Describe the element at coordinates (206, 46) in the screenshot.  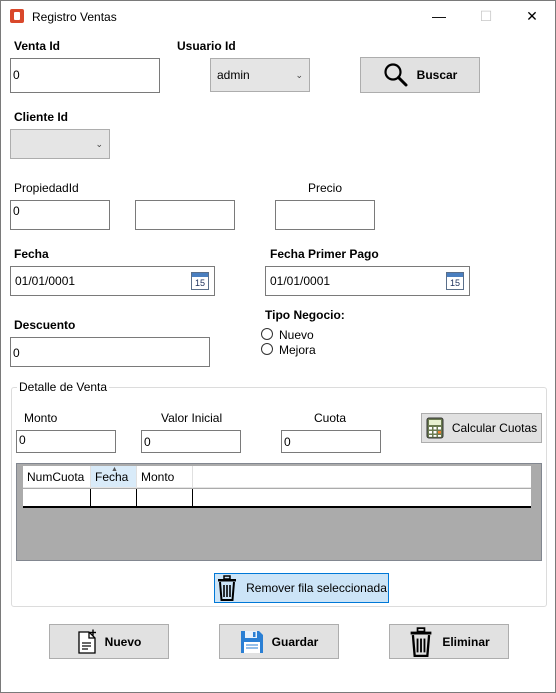
I see `usuario-id-label: Usuario Id` at that location.